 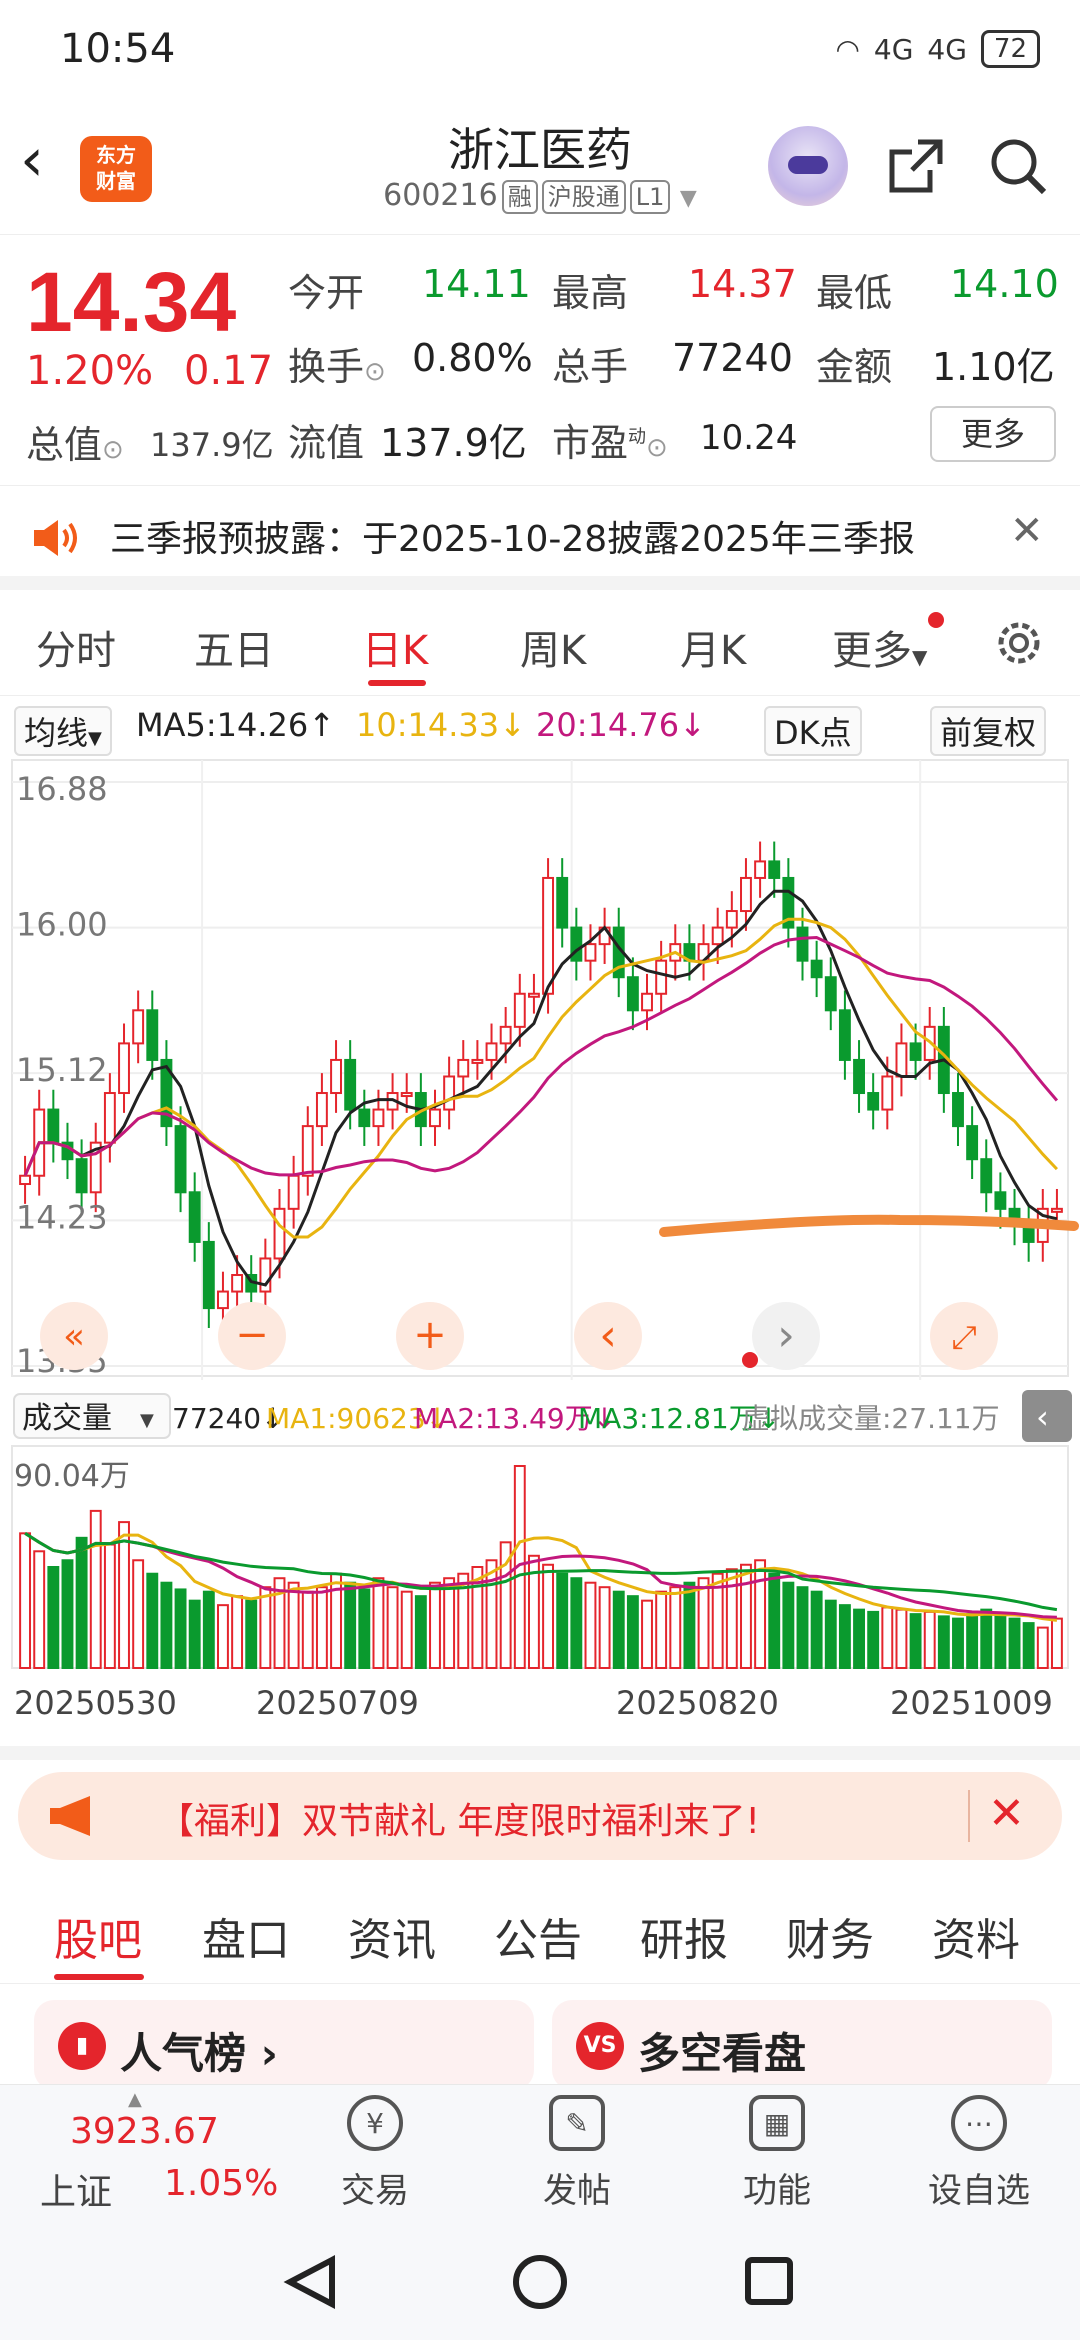 I want to click on turnover-label: 换手⊙, so click(x=337, y=363).